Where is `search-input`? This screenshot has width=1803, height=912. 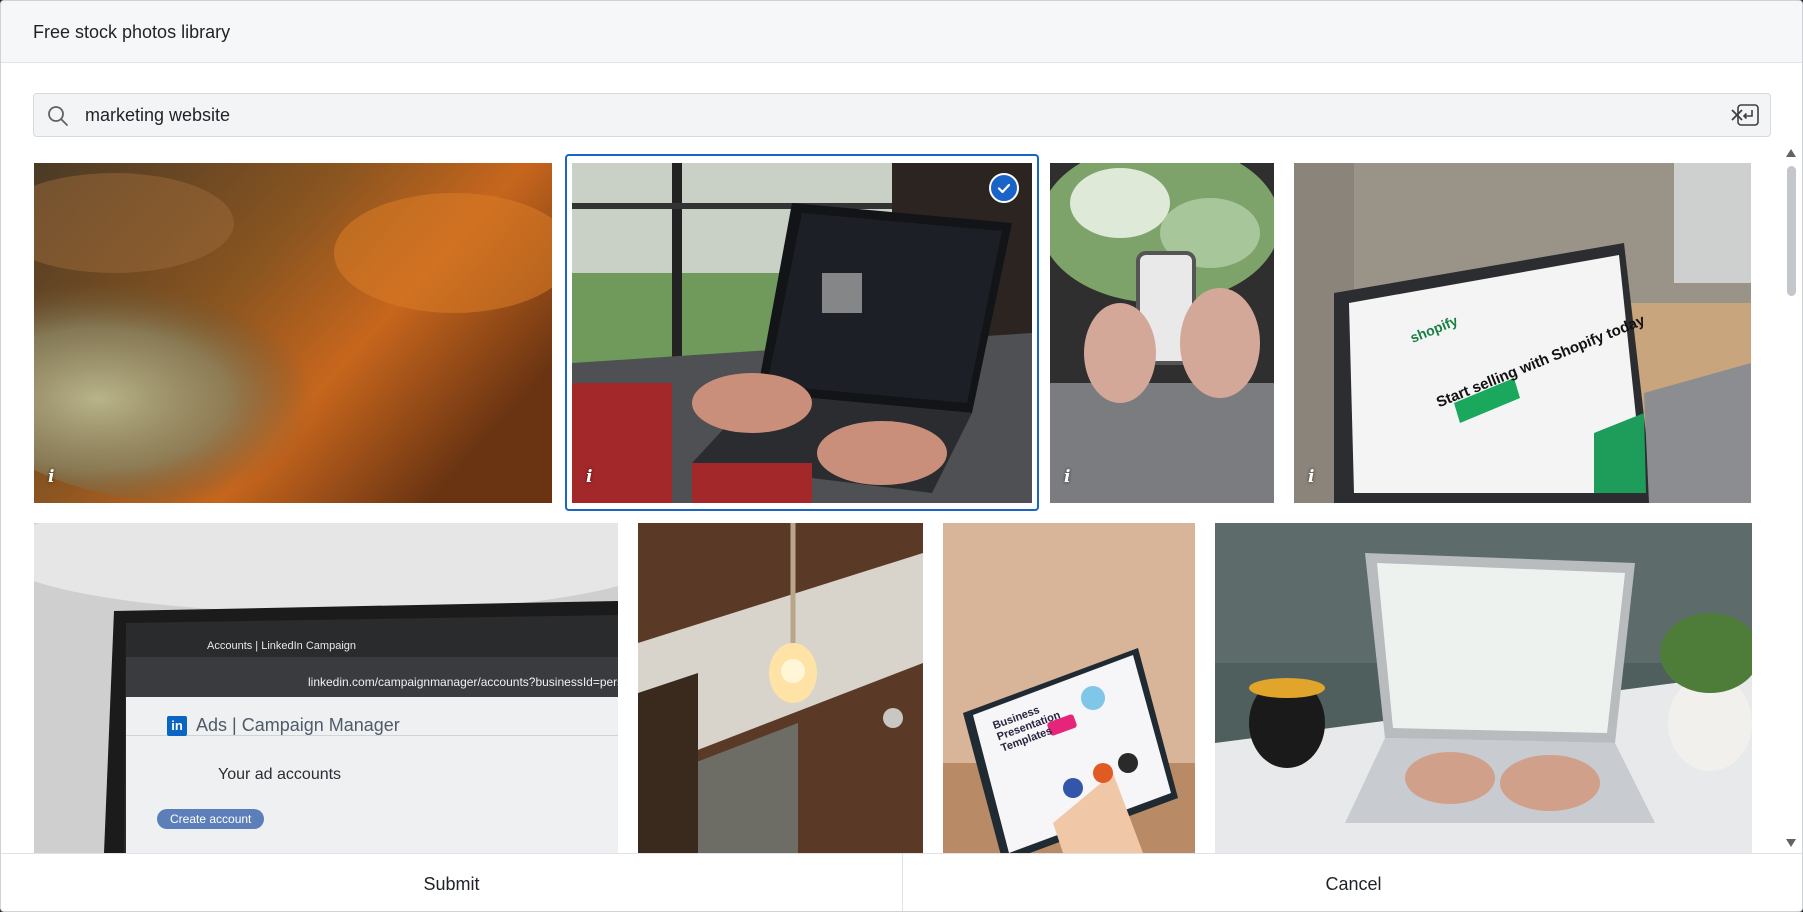
search-input is located at coordinates (885, 115).